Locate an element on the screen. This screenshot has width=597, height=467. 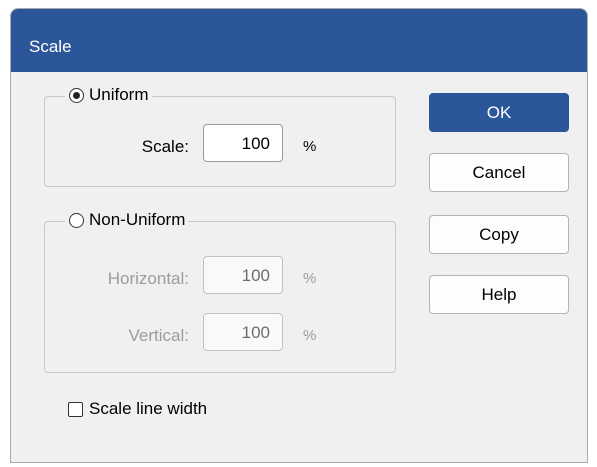
help-button: Help is located at coordinates (499, 294).